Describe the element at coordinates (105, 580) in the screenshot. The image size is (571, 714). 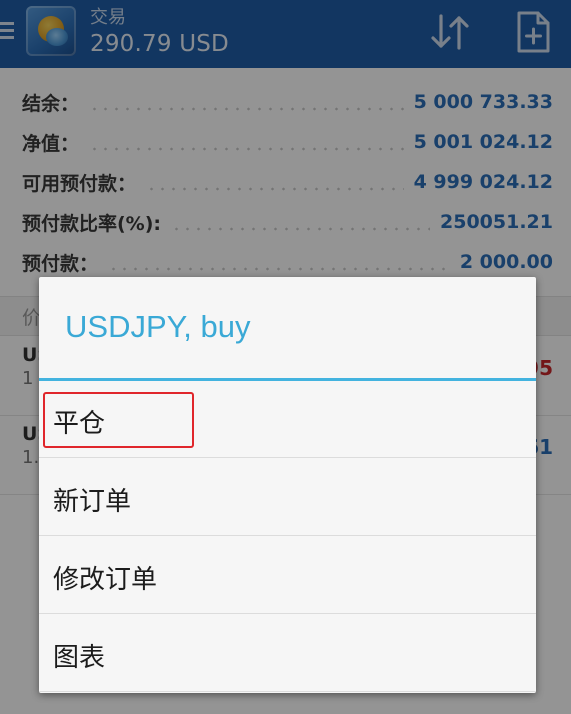
I see `menu-item-label: 修改订单` at that location.